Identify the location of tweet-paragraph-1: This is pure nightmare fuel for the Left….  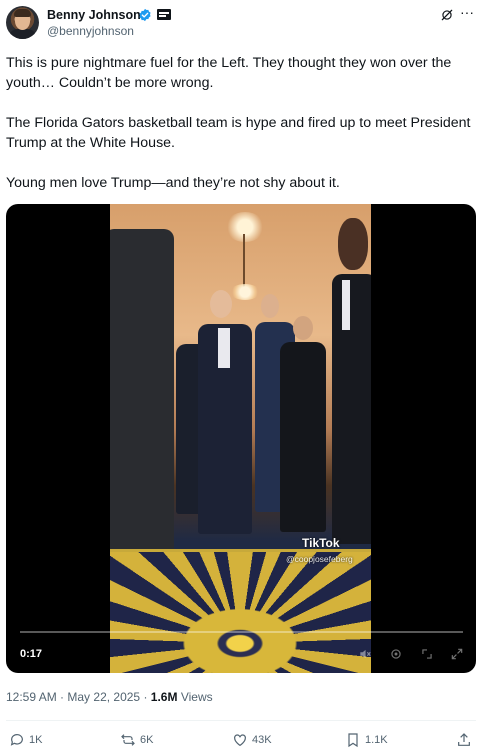
(229, 73).